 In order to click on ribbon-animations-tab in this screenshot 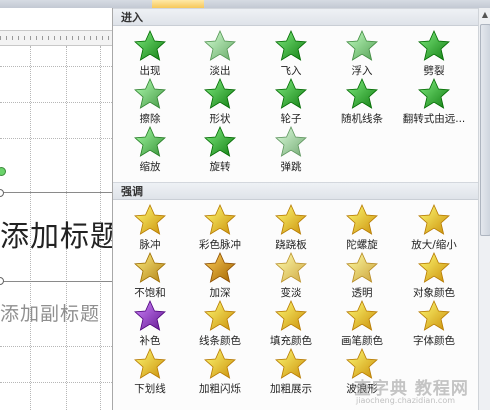, I will do `click(178, 4)`.